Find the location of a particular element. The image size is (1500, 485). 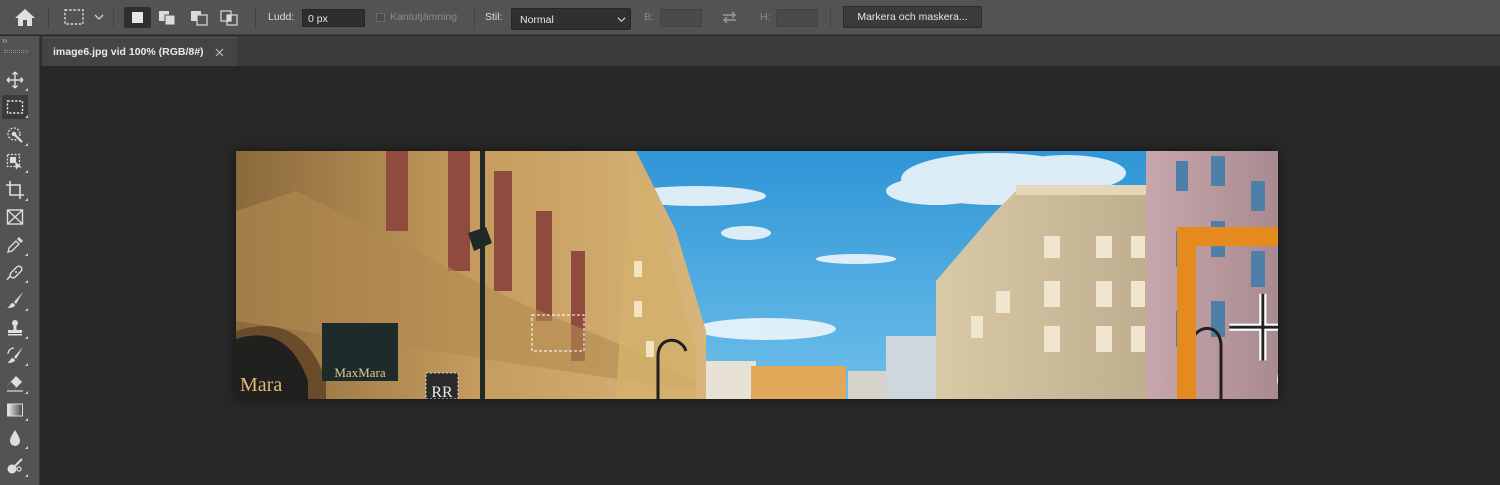

add-to-selection-button is located at coordinates (167, 17).